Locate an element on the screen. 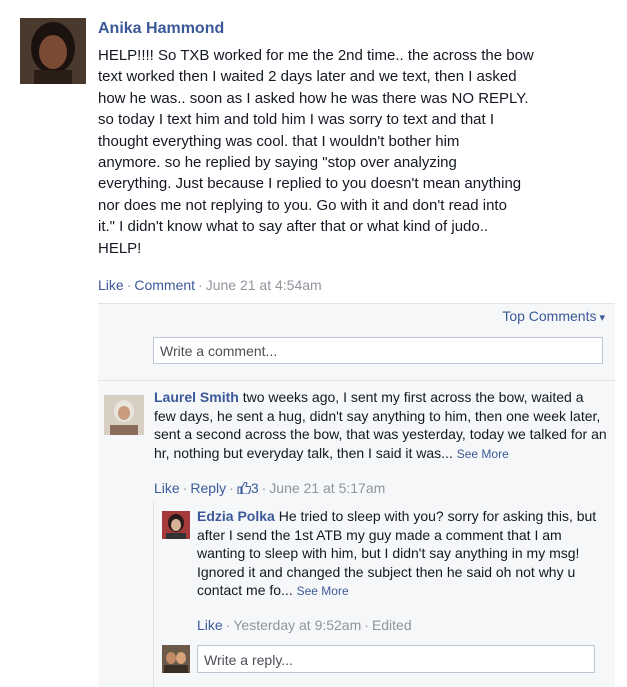 This screenshot has width=627, height=687. replier-avatar is located at coordinates (176, 525).